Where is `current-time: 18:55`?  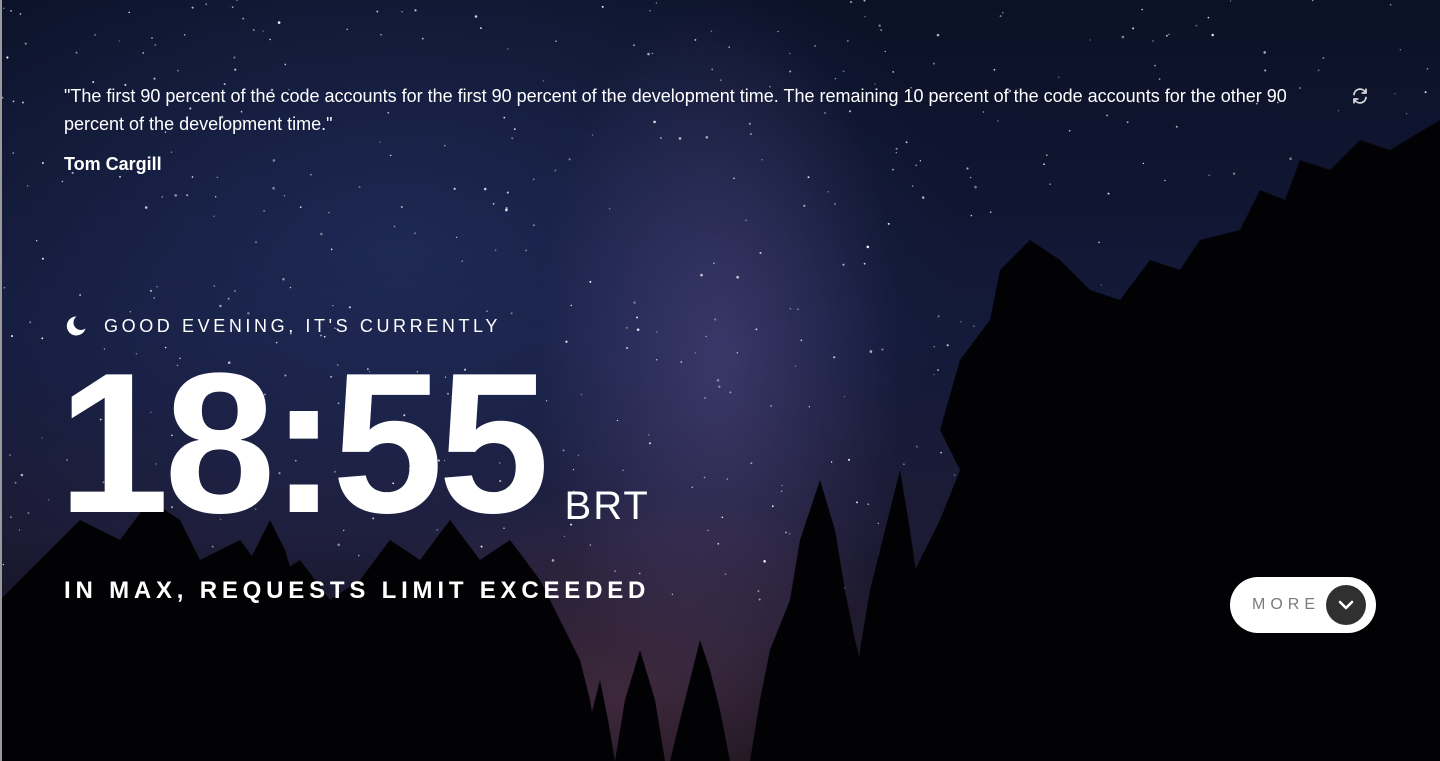
current-time: 18:55 is located at coordinates (304, 443).